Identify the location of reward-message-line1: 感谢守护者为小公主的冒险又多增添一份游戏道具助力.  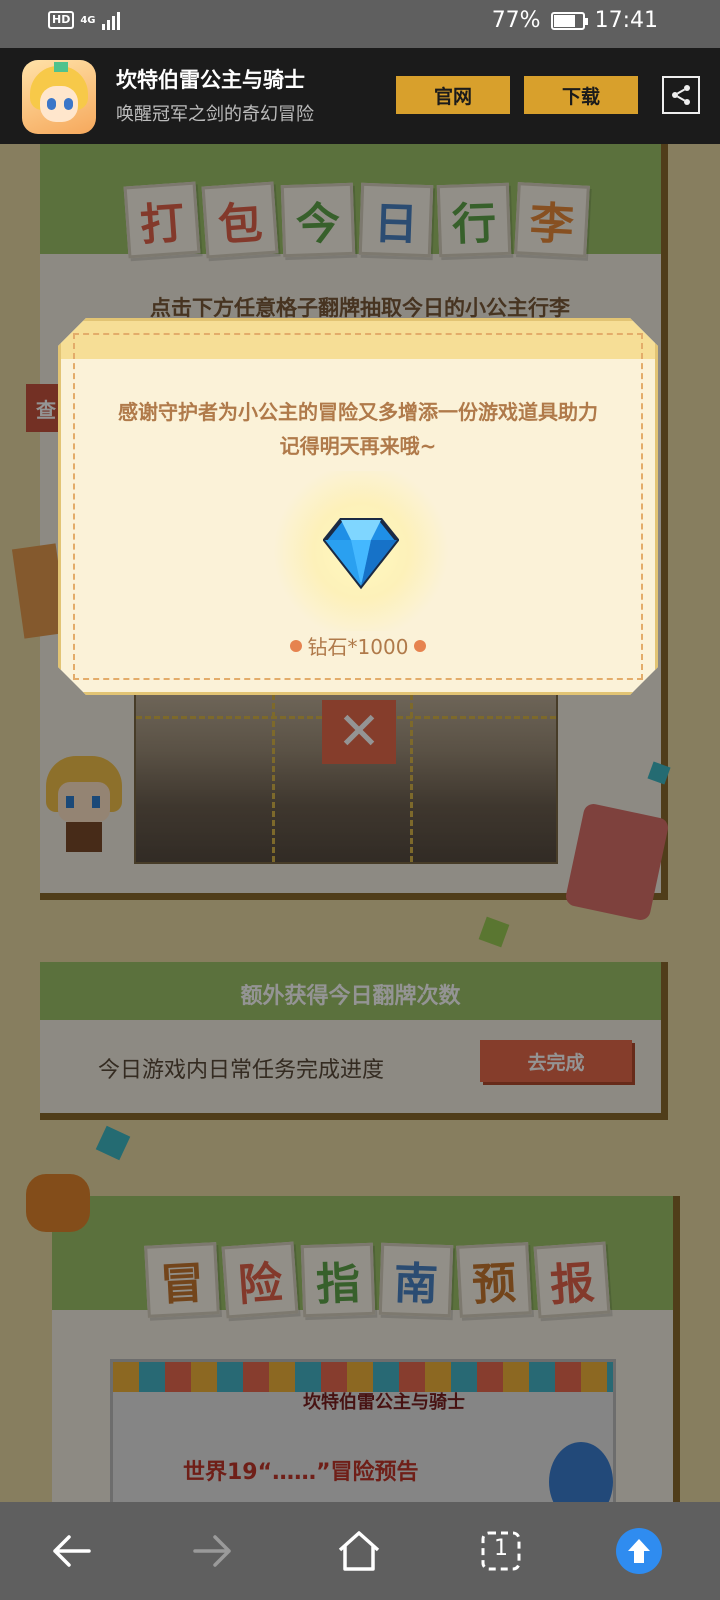
(358, 412).